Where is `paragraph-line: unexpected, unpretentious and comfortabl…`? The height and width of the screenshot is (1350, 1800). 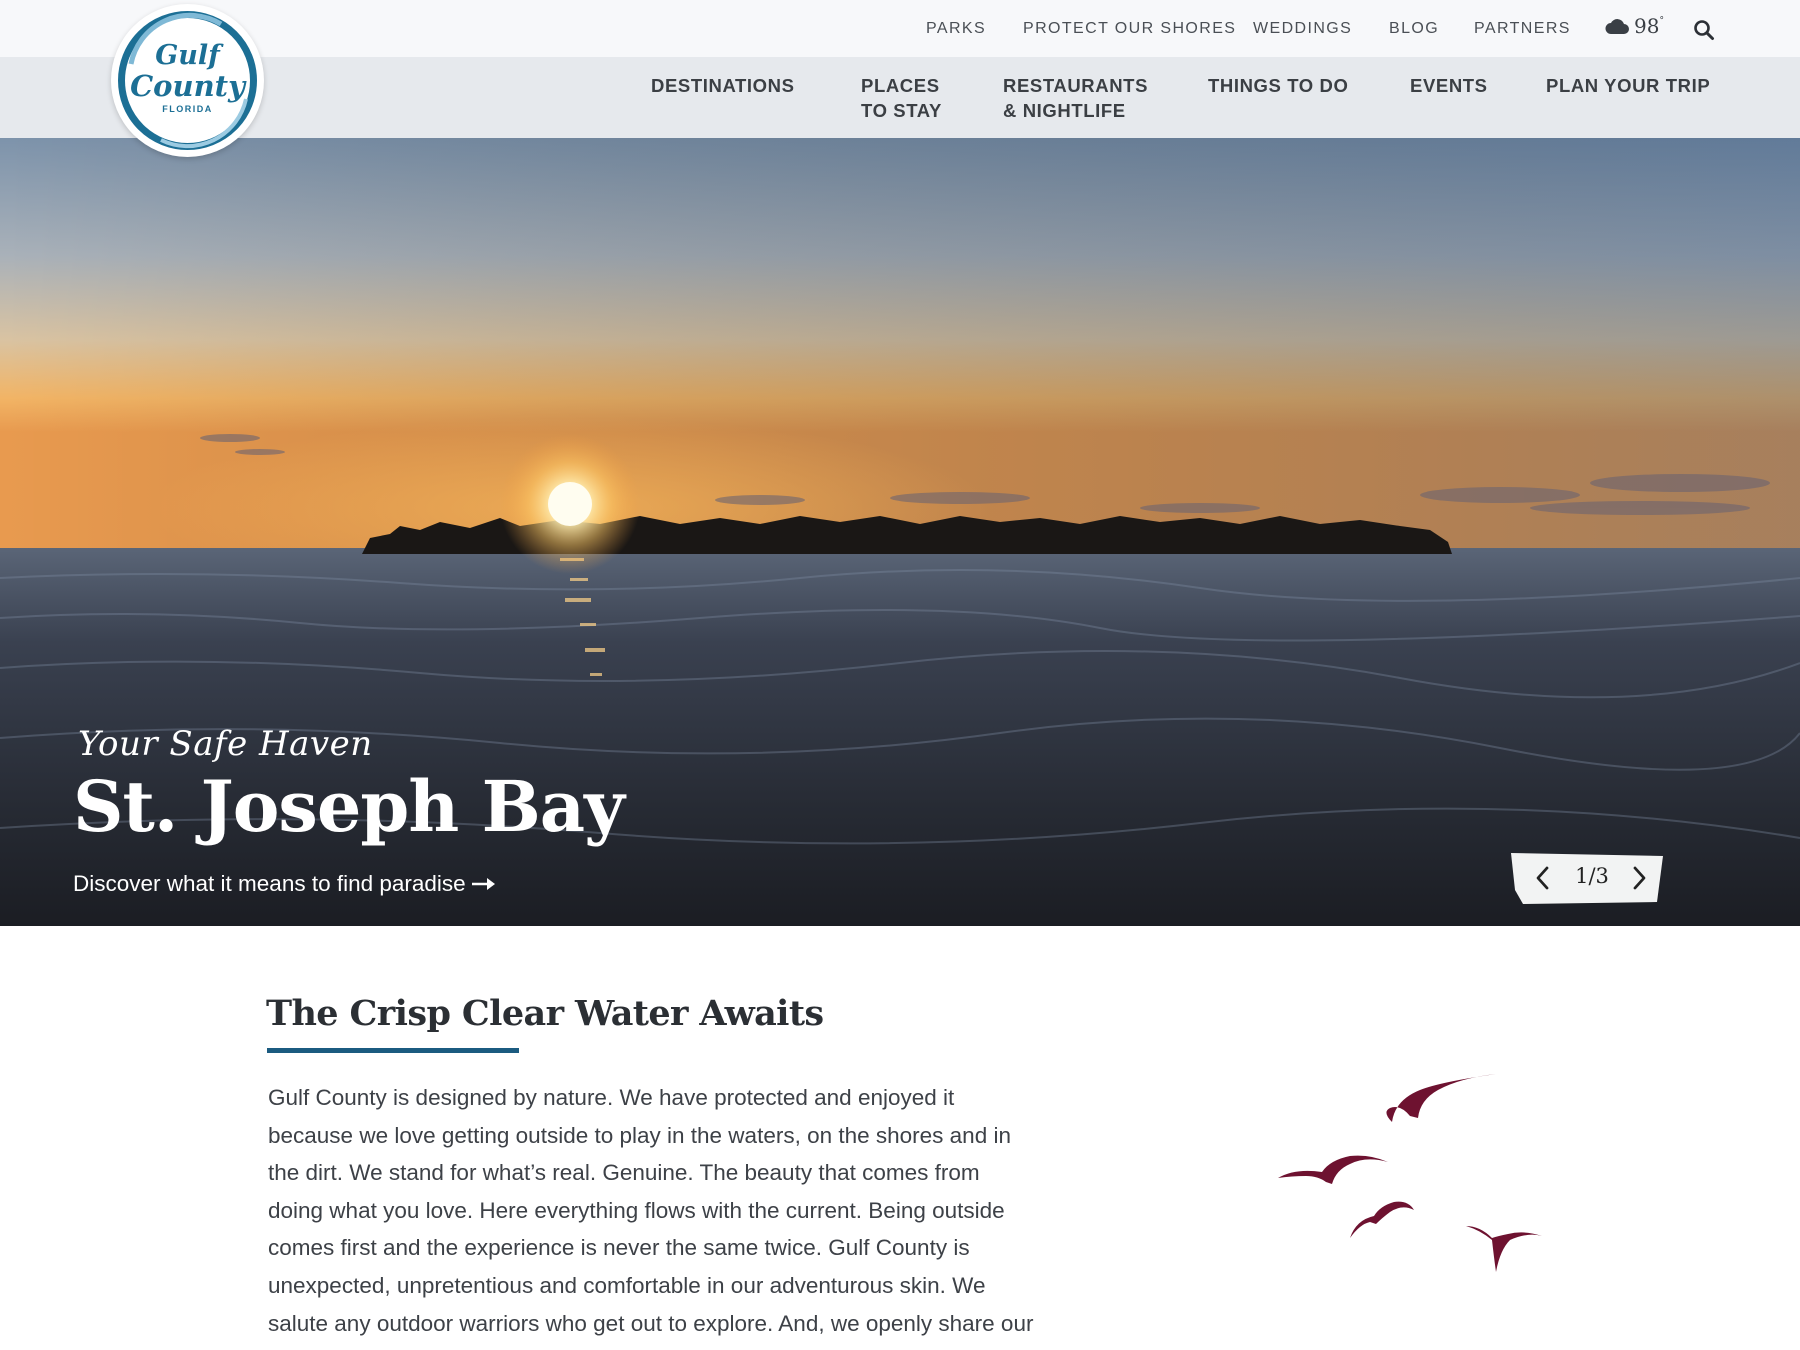 paragraph-line: unexpected, unpretentious and comfortabl… is located at coordinates (627, 1285).